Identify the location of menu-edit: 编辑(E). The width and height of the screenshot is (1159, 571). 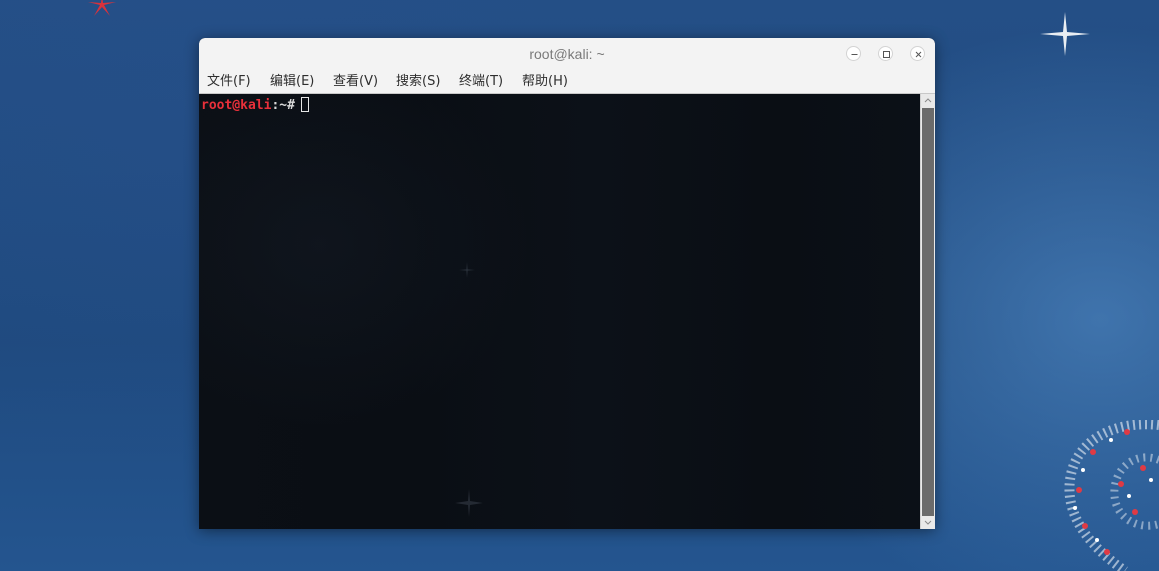
(292, 82).